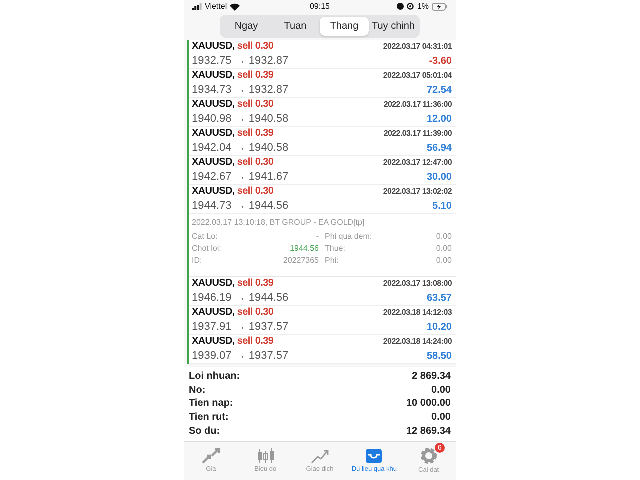 The image size is (640, 480). Describe the element at coordinates (335, 248) in the screenshot. I see `detail-label: Thue:` at that location.